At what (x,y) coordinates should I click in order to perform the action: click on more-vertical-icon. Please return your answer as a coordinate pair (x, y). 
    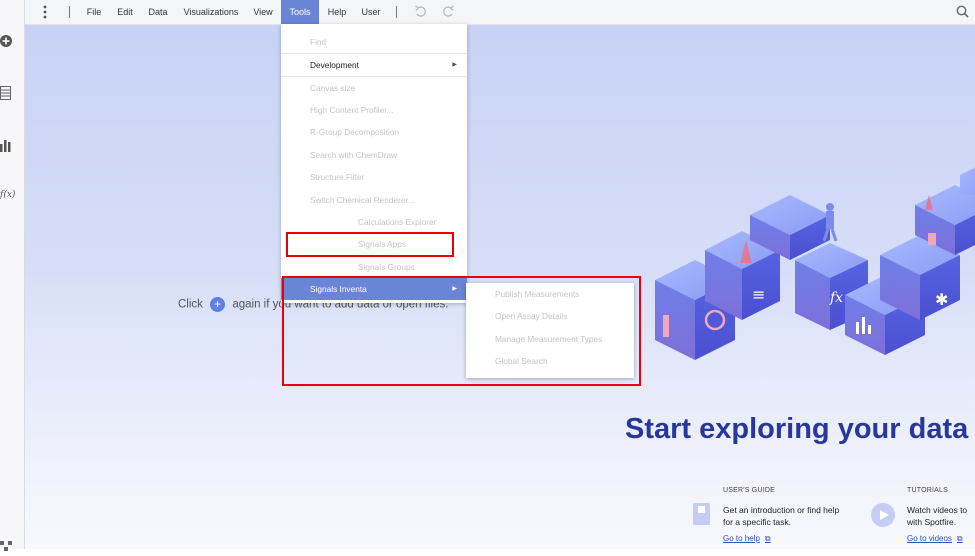
    Looking at the image, I should click on (45, 14).